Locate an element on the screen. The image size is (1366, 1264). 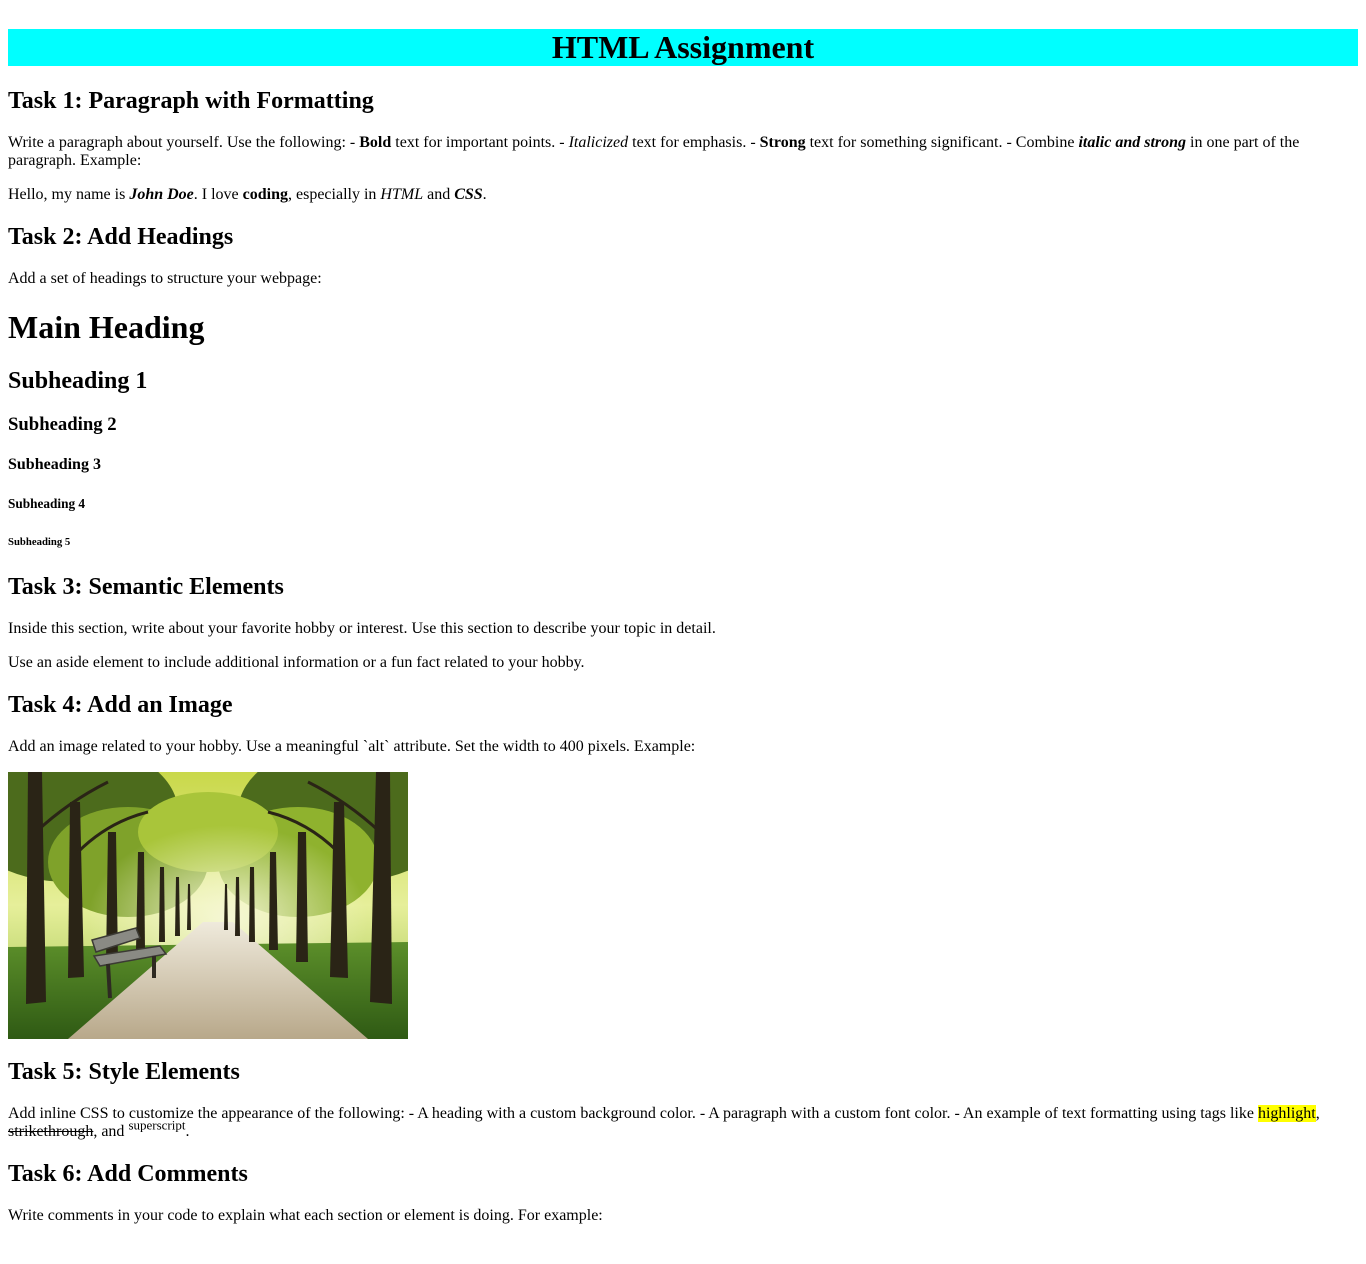
task5-text-4: . is located at coordinates (187, 1131).